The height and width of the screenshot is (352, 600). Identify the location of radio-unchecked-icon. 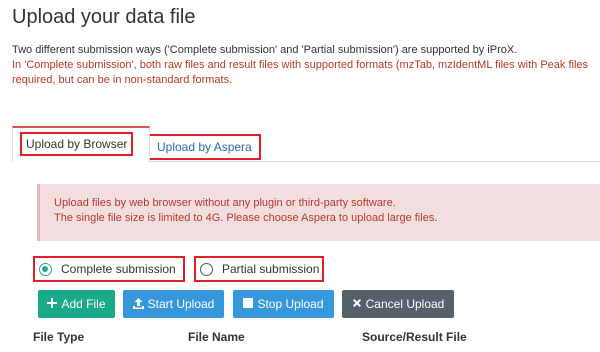
(206, 269).